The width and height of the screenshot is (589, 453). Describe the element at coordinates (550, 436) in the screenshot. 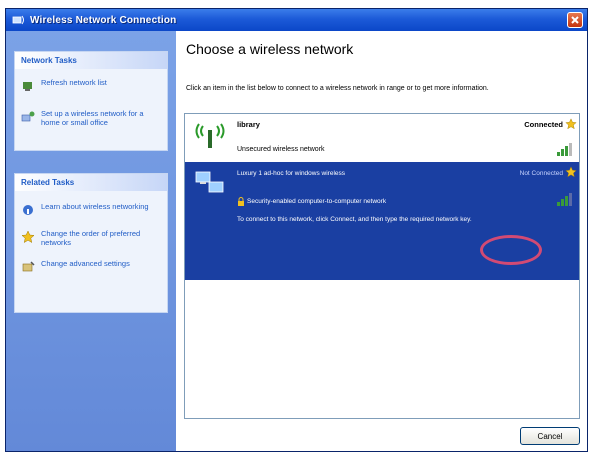

I see `cancel-button: Cancel` at that location.